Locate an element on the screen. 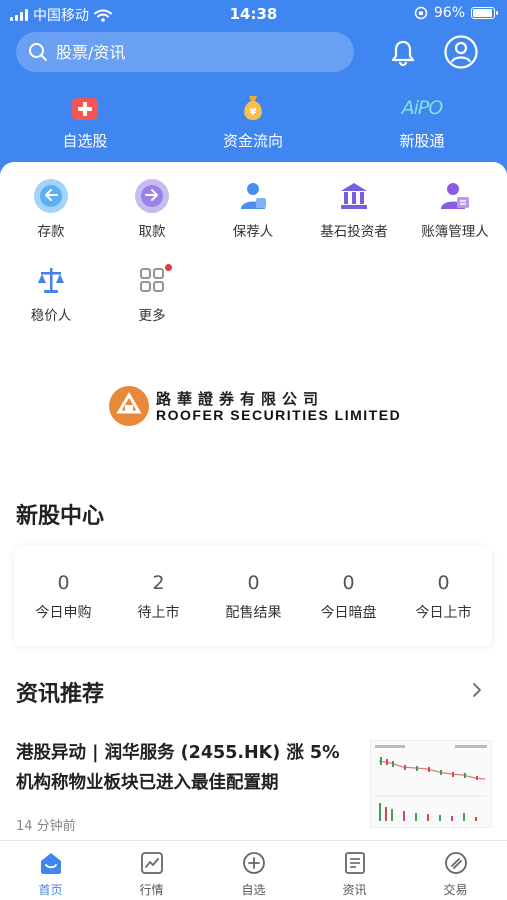  tab-trade: 交易 is located at coordinates (455, 873).